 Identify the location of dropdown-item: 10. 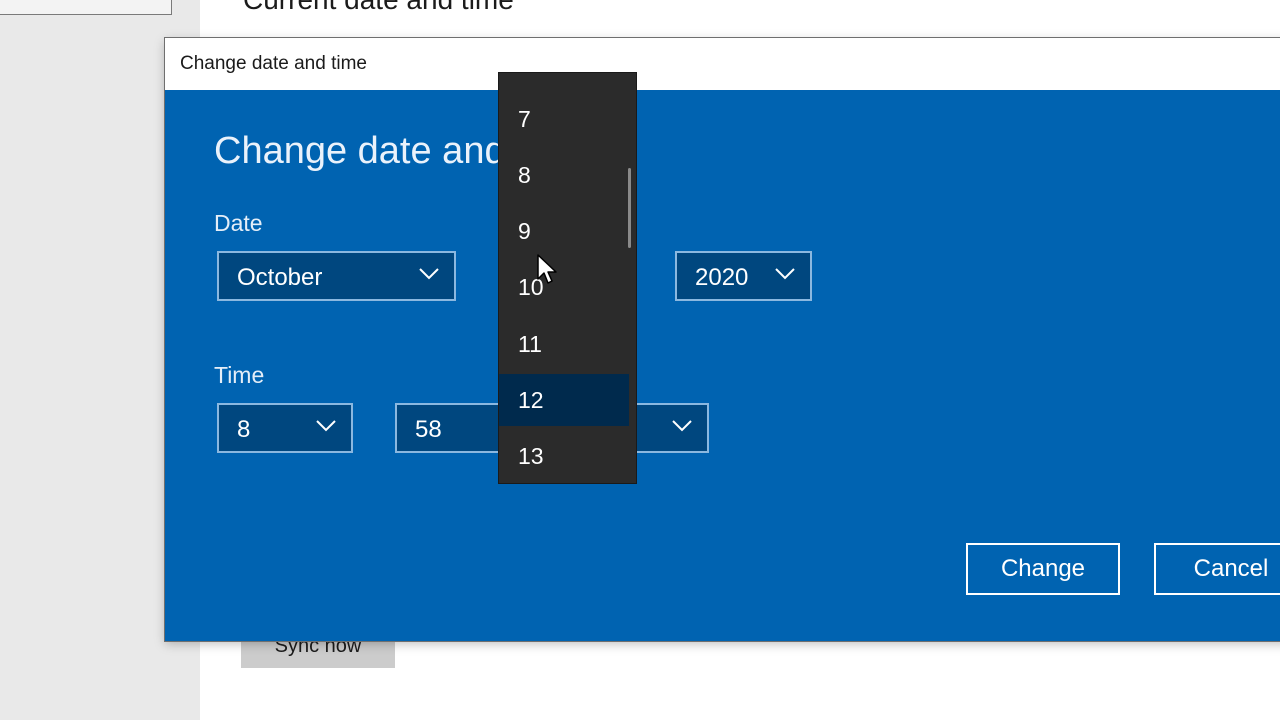
(564, 287).